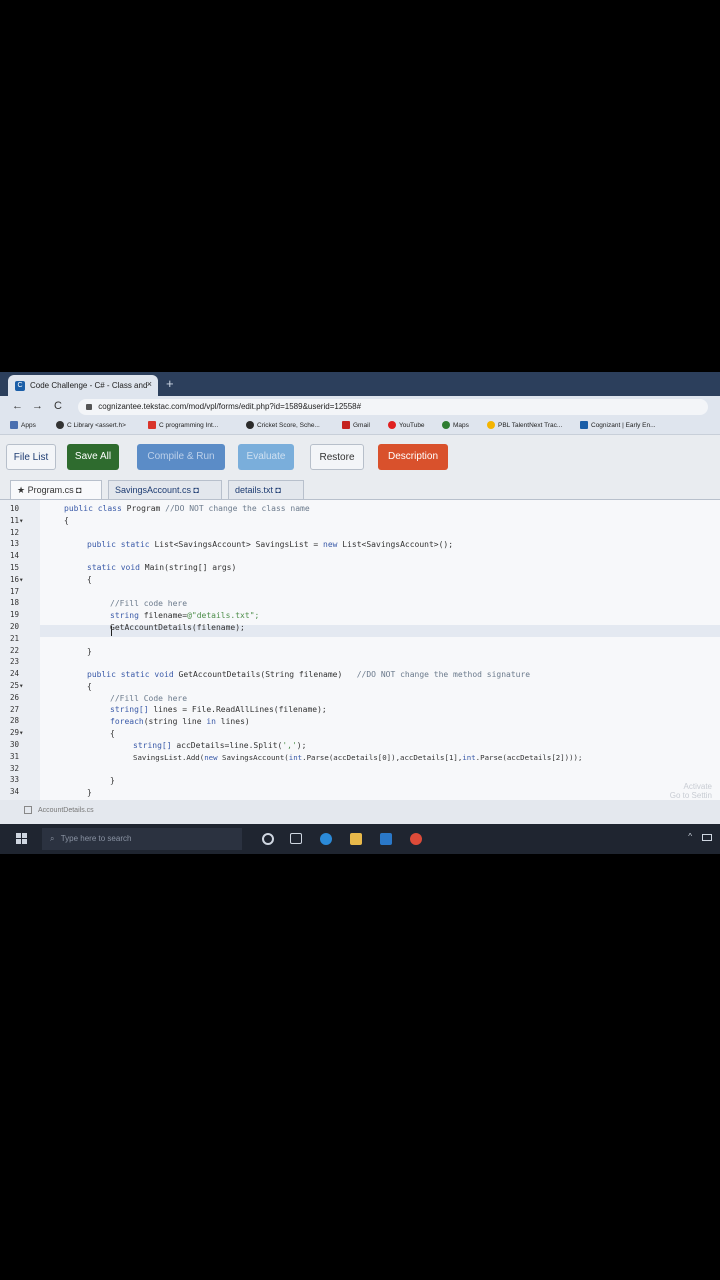 Image resolution: width=720 pixels, height=1280 pixels. Describe the element at coordinates (17, 406) in the screenshot. I see `back-icon: ←` at that location.